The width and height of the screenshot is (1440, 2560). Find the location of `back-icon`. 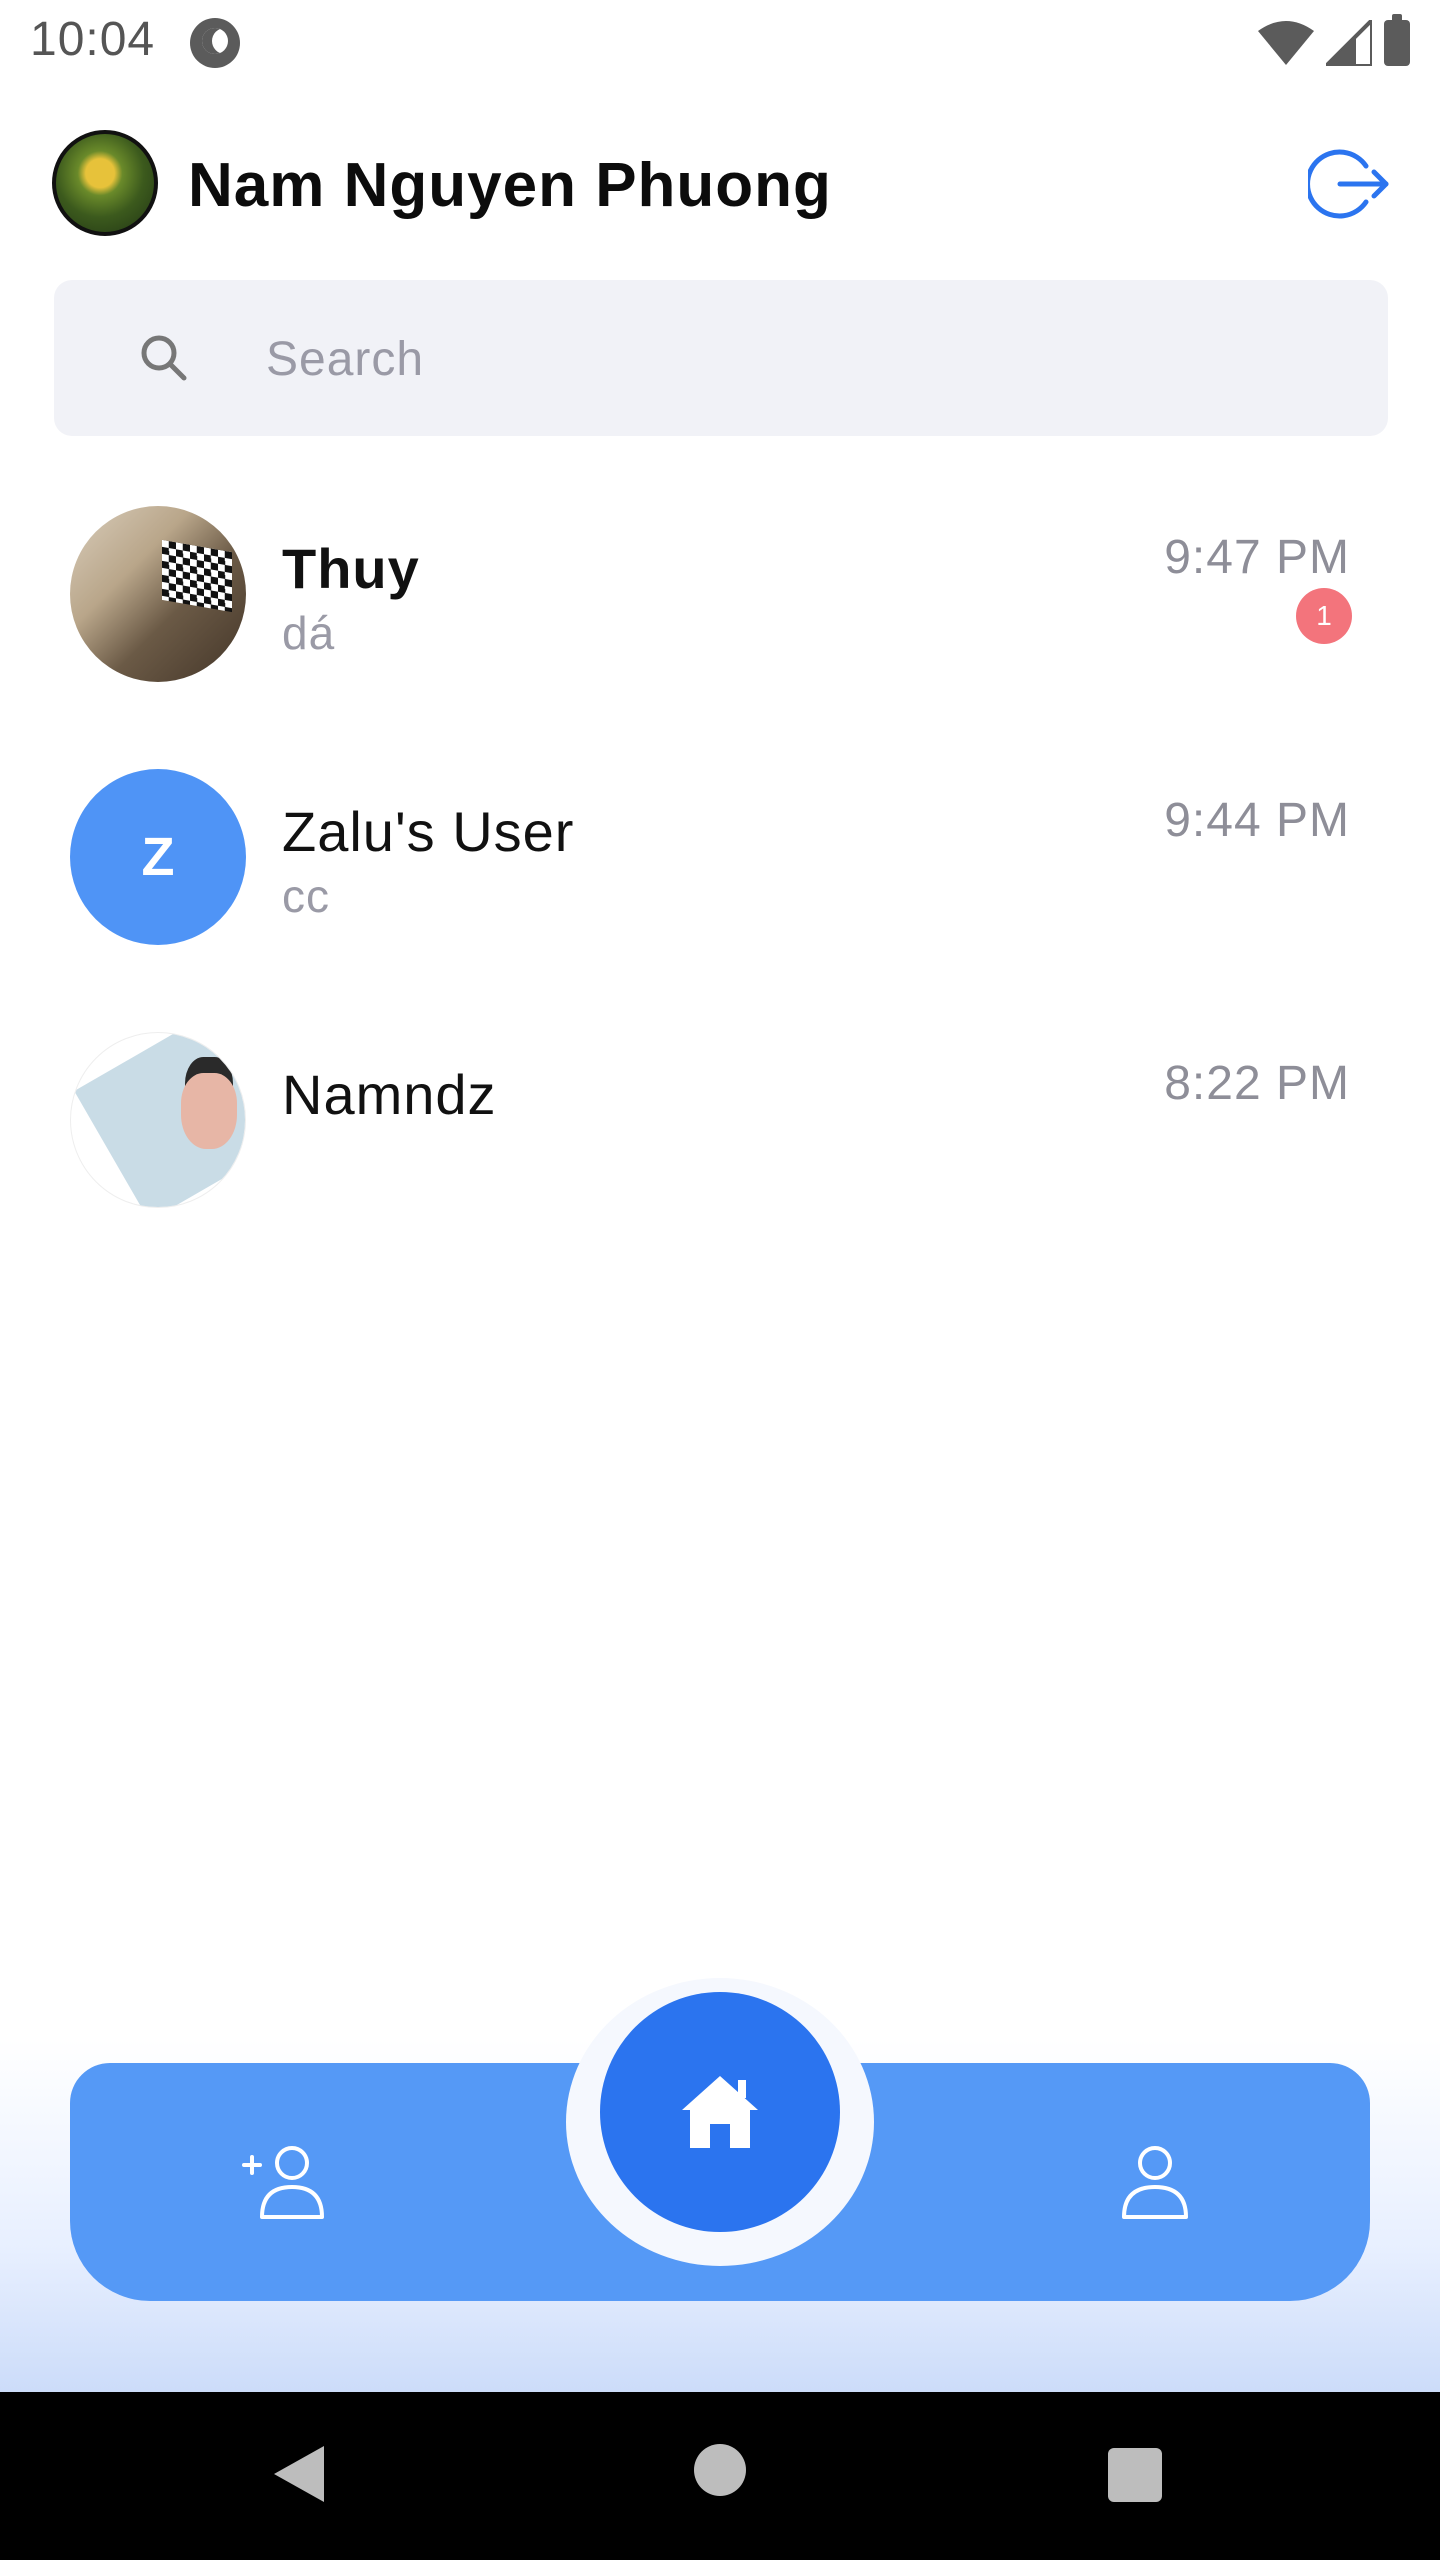

back-icon is located at coordinates (298, 2474).